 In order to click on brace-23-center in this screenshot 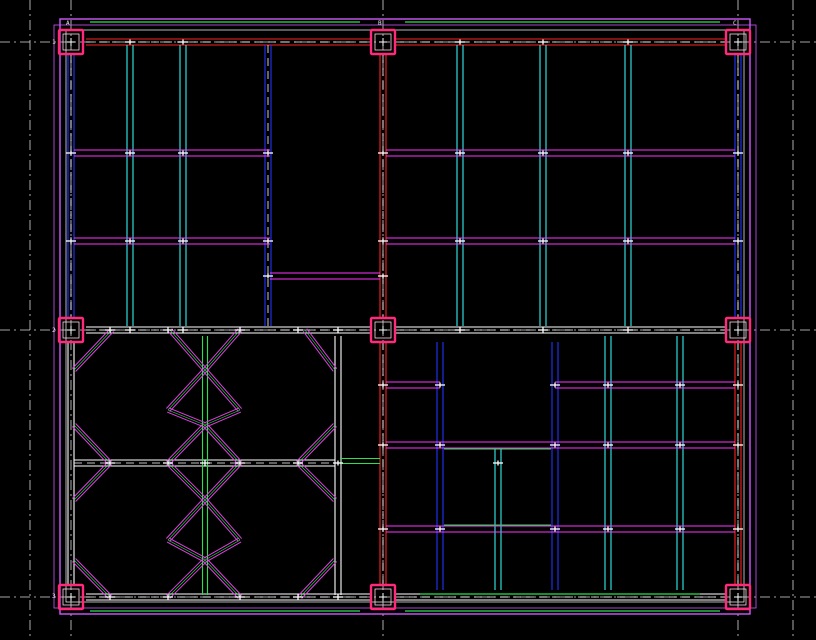, I will do `click(186, 550)`.